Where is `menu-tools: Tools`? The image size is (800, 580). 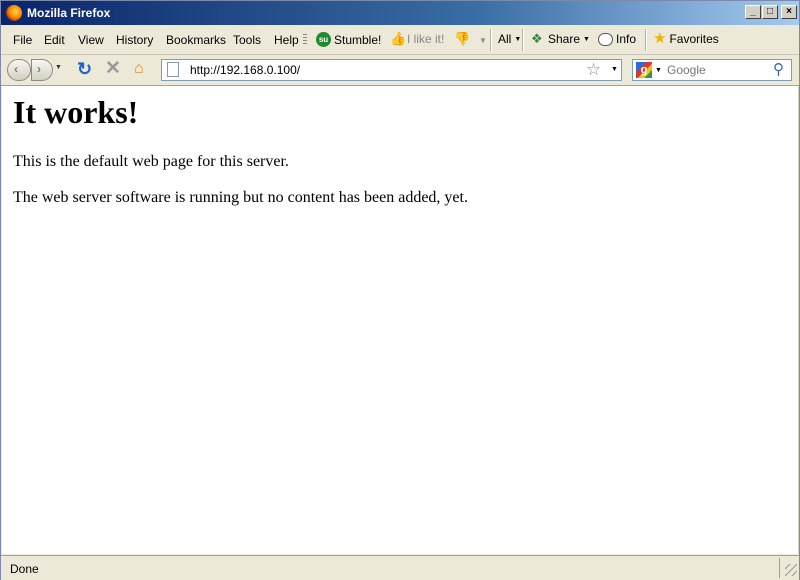
menu-tools: Tools is located at coordinates (247, 40).